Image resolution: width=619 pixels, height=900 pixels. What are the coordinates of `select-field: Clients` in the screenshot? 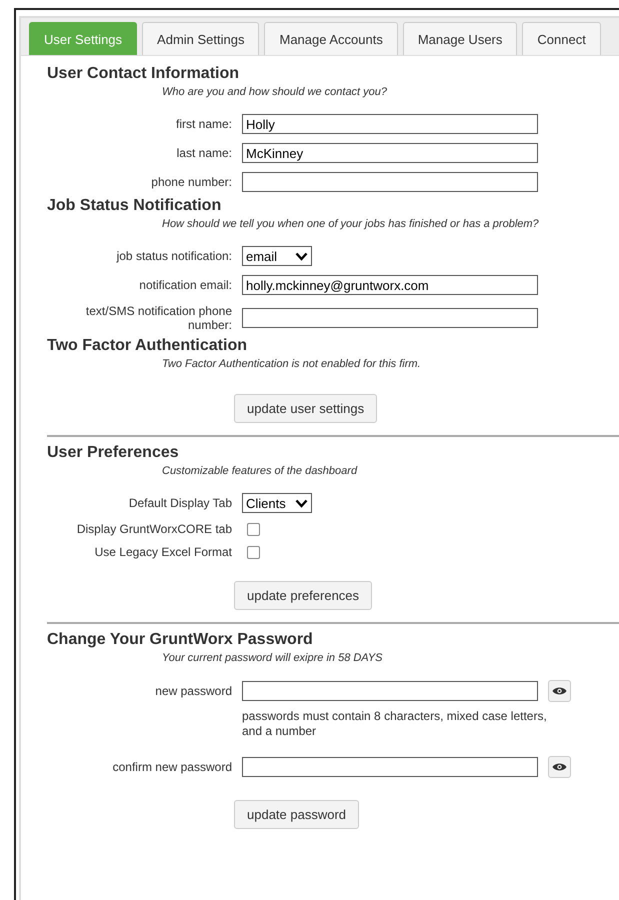 It's located at (277, 503).